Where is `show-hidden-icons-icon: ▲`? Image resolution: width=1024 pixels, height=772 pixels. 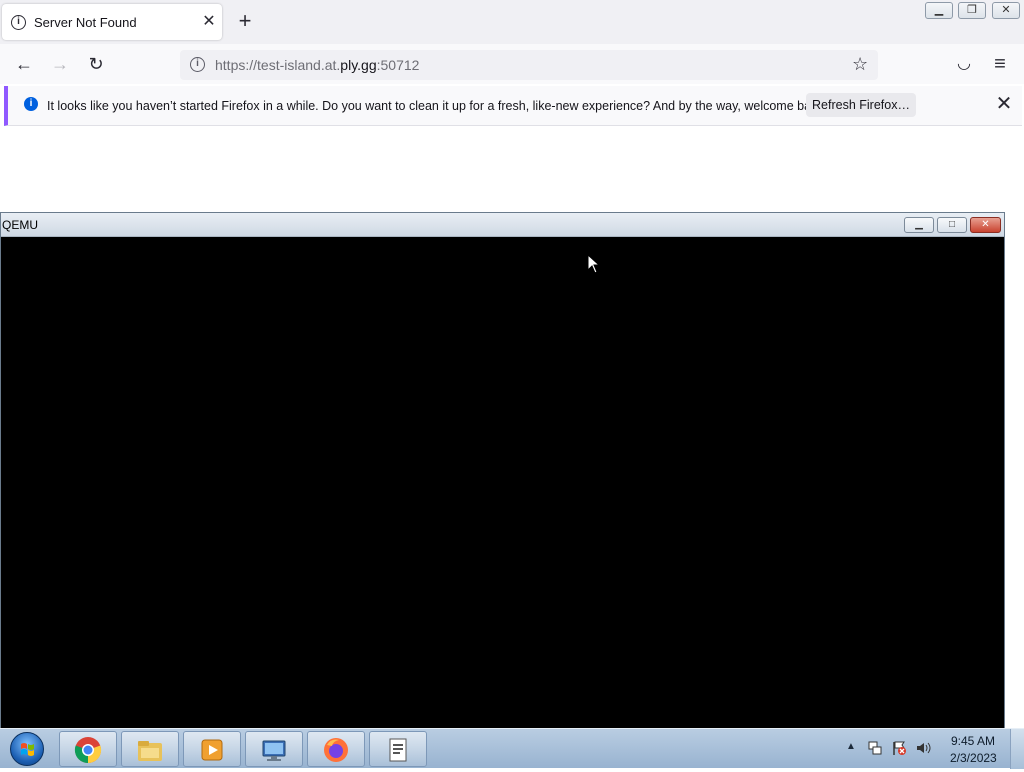 show-hidden-icons-icon: ▲ is located at coordinates (851, 746).